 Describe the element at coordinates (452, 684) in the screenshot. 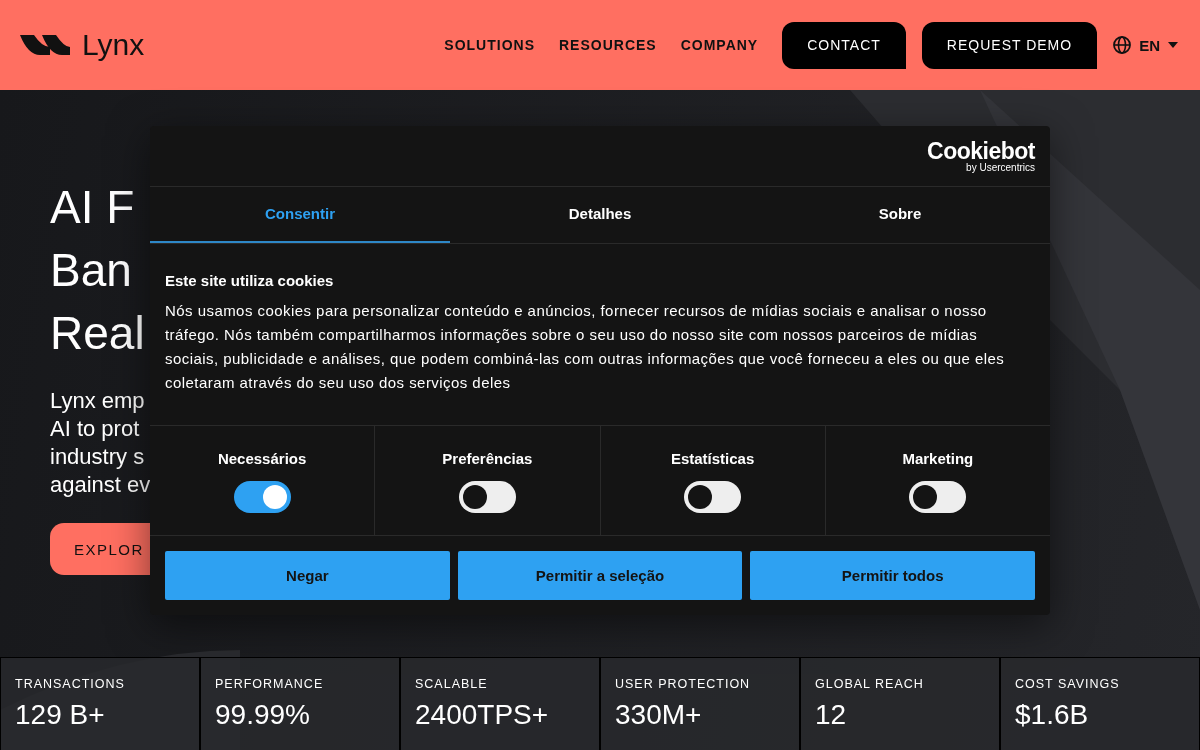

I see `stat-label: SCALABLE` at that location.